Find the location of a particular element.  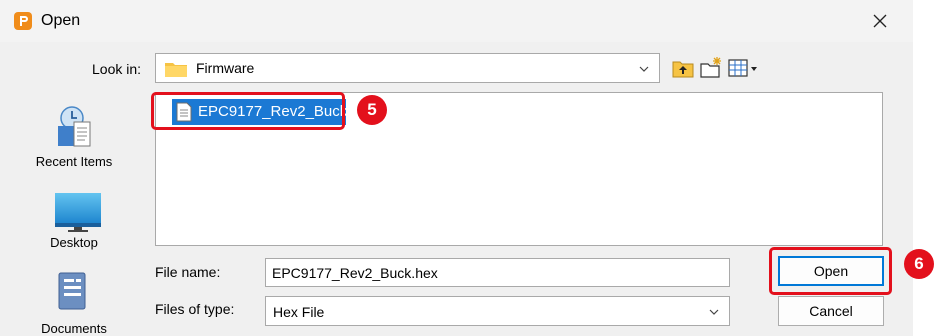

file-name-label: File name: is located at coordinates (188, 272).